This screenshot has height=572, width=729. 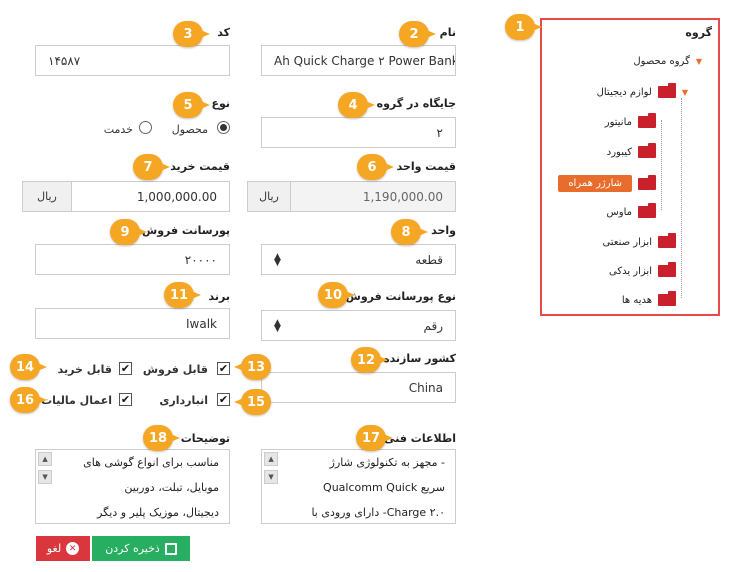 I want to click on annotation-badge-3: 3, so click(x=191, y=34).